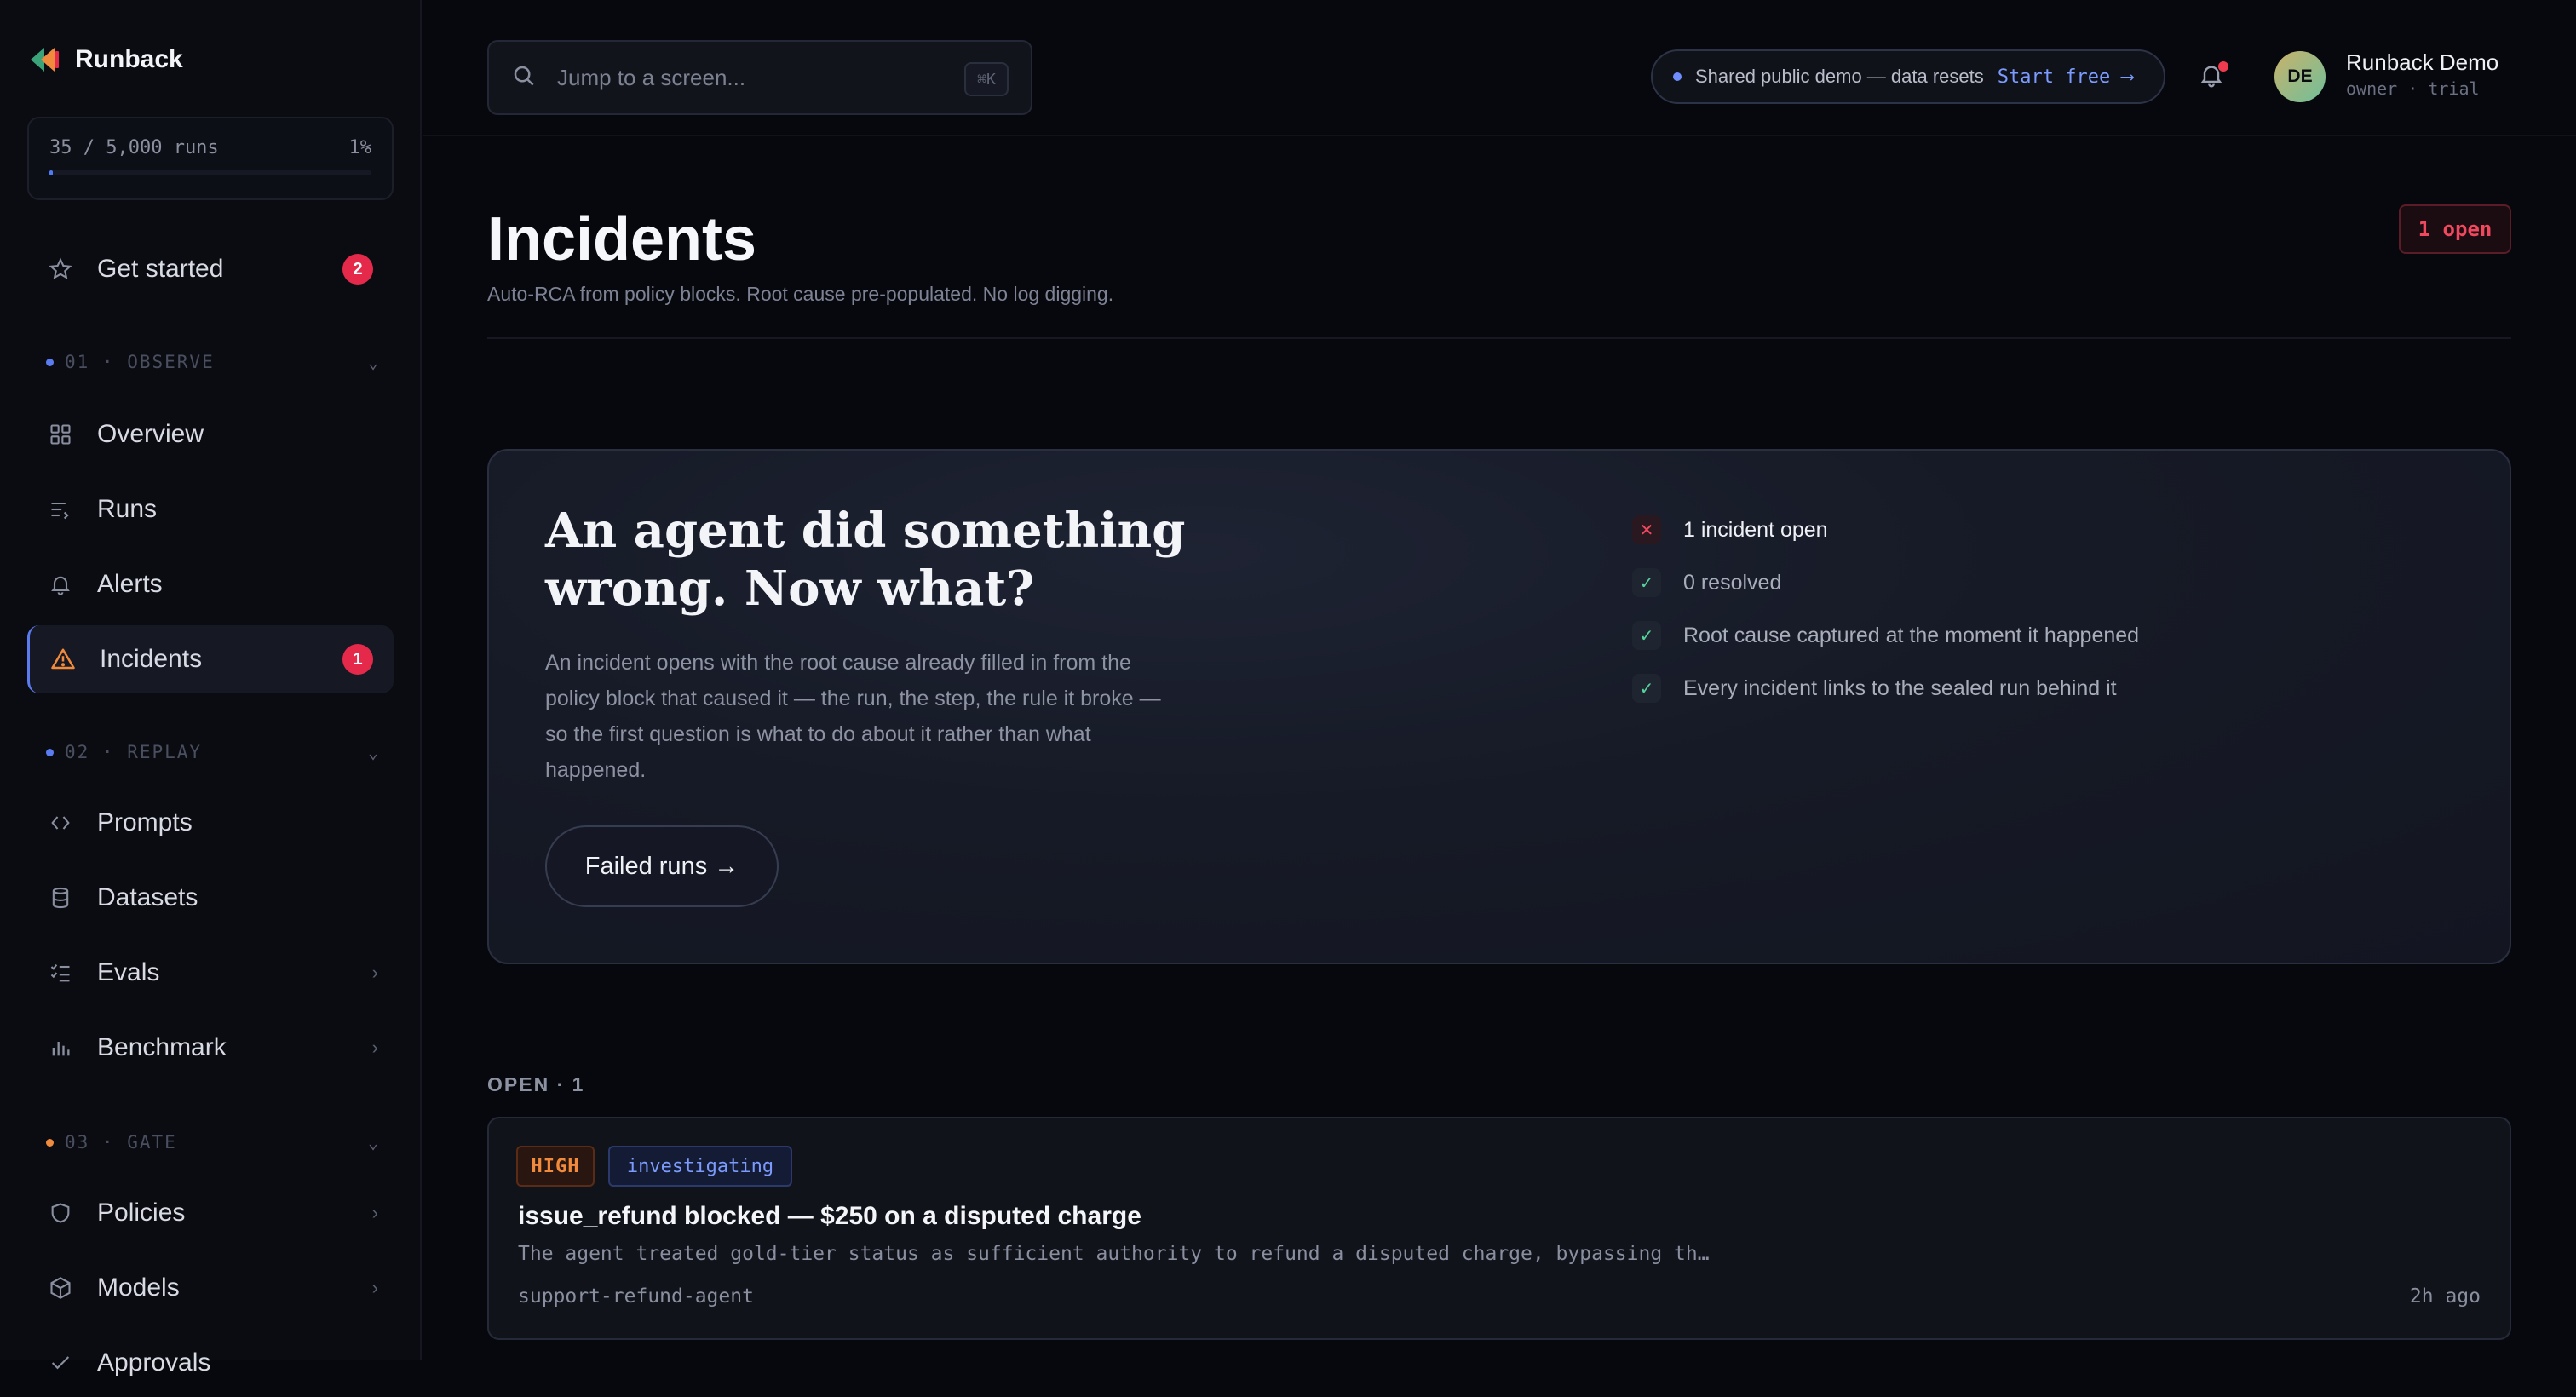 The height and width of the screenshot is (1397, 2576). What do you see at coordinates (1499, 135) in the screenshot?
I see `topbar-divider` at bounding box center [1499, 135].